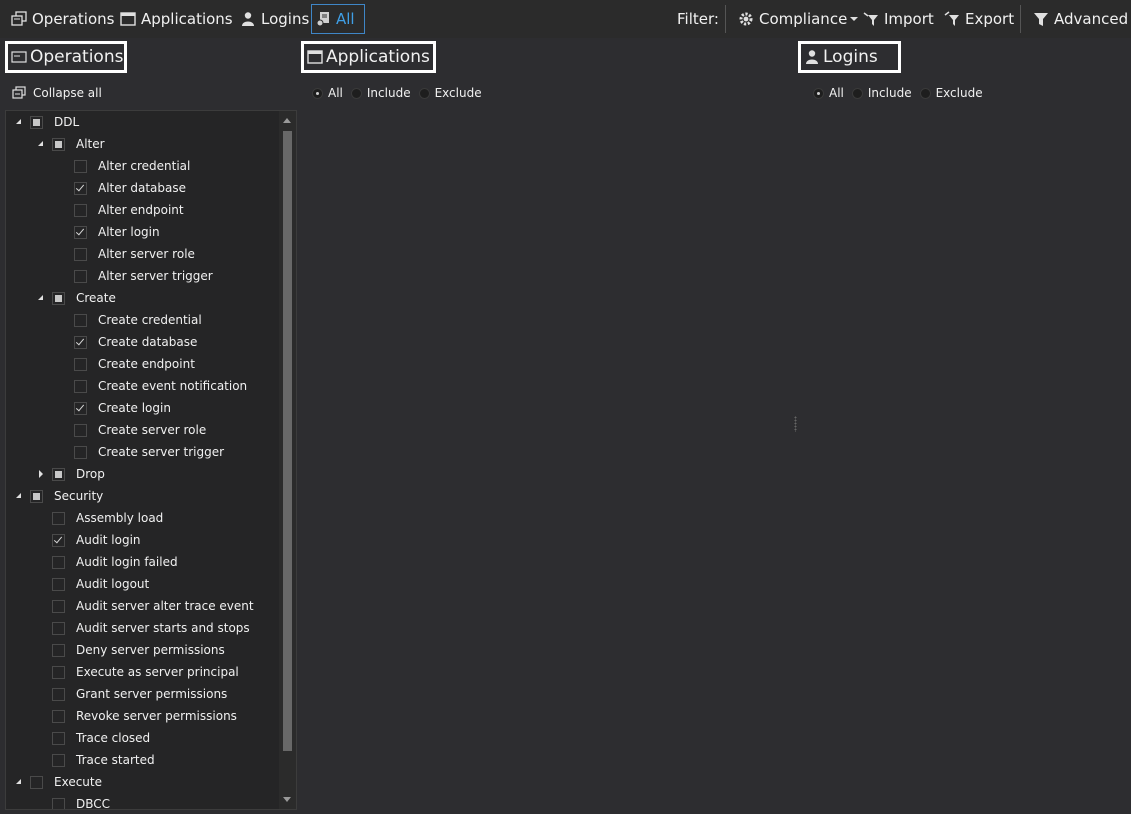  Describe the element at coordinates (327, 93) in the screenshot. I see `applications-radio-all: All` at that location.